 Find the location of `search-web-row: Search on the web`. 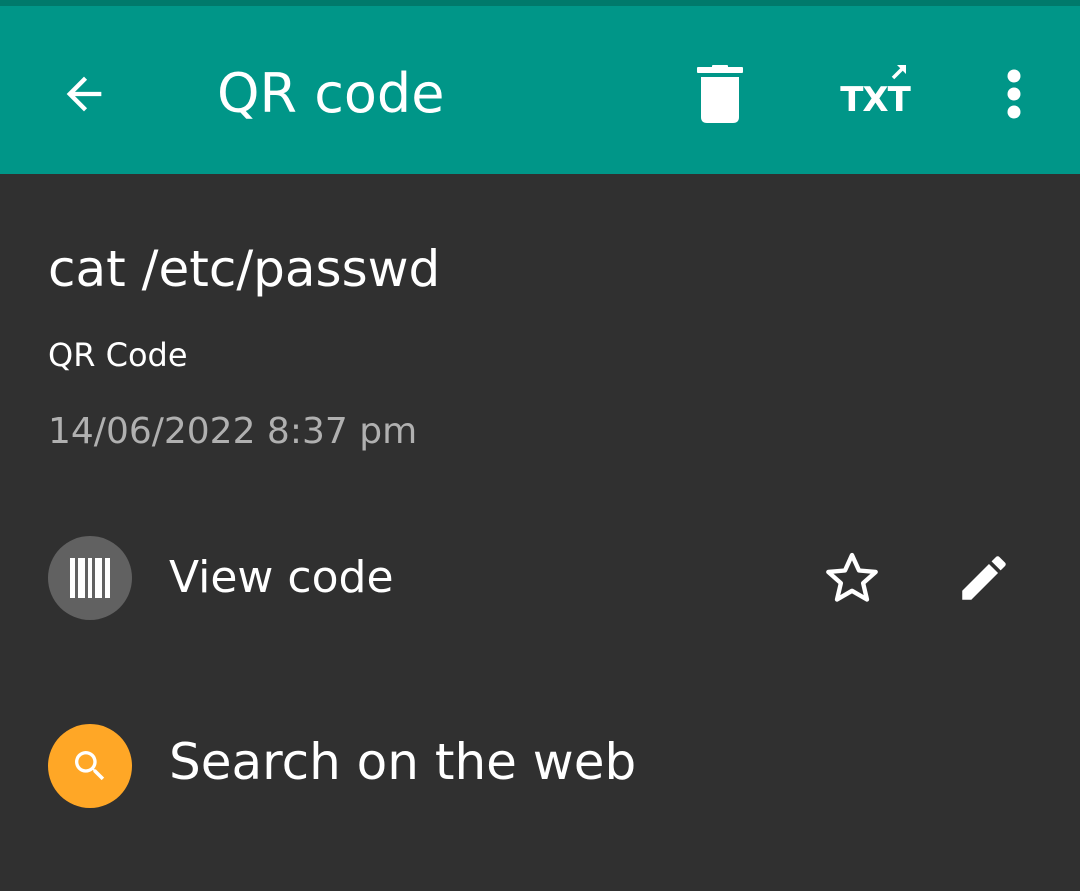

search-web-row: Search on the web is located at coordinates (540, 767).